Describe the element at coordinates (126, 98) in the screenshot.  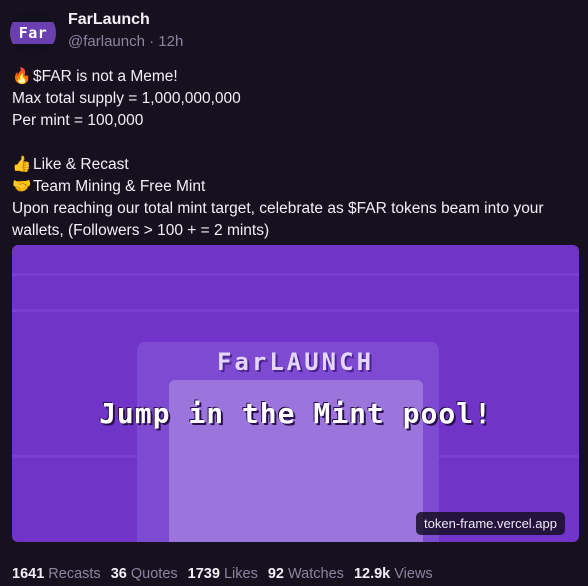
I see `post-line-2: Max total supply = 1,000,000,000` at that location.